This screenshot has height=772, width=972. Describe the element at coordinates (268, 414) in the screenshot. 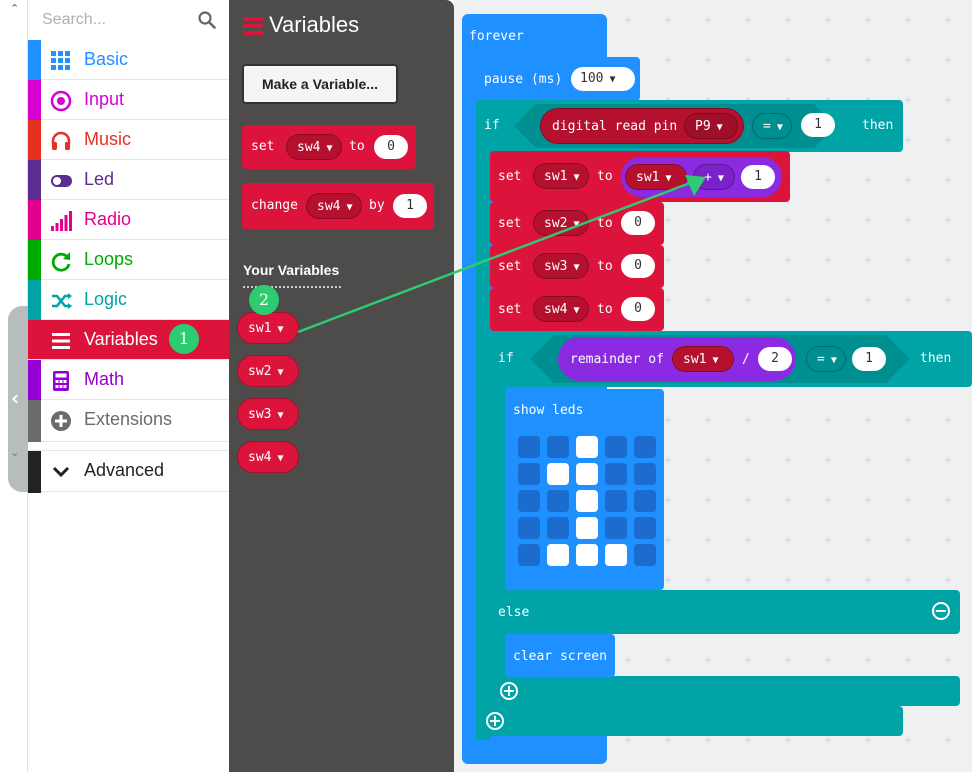

I see `variable-reporter-sw3: sw3 ▼` at that location.